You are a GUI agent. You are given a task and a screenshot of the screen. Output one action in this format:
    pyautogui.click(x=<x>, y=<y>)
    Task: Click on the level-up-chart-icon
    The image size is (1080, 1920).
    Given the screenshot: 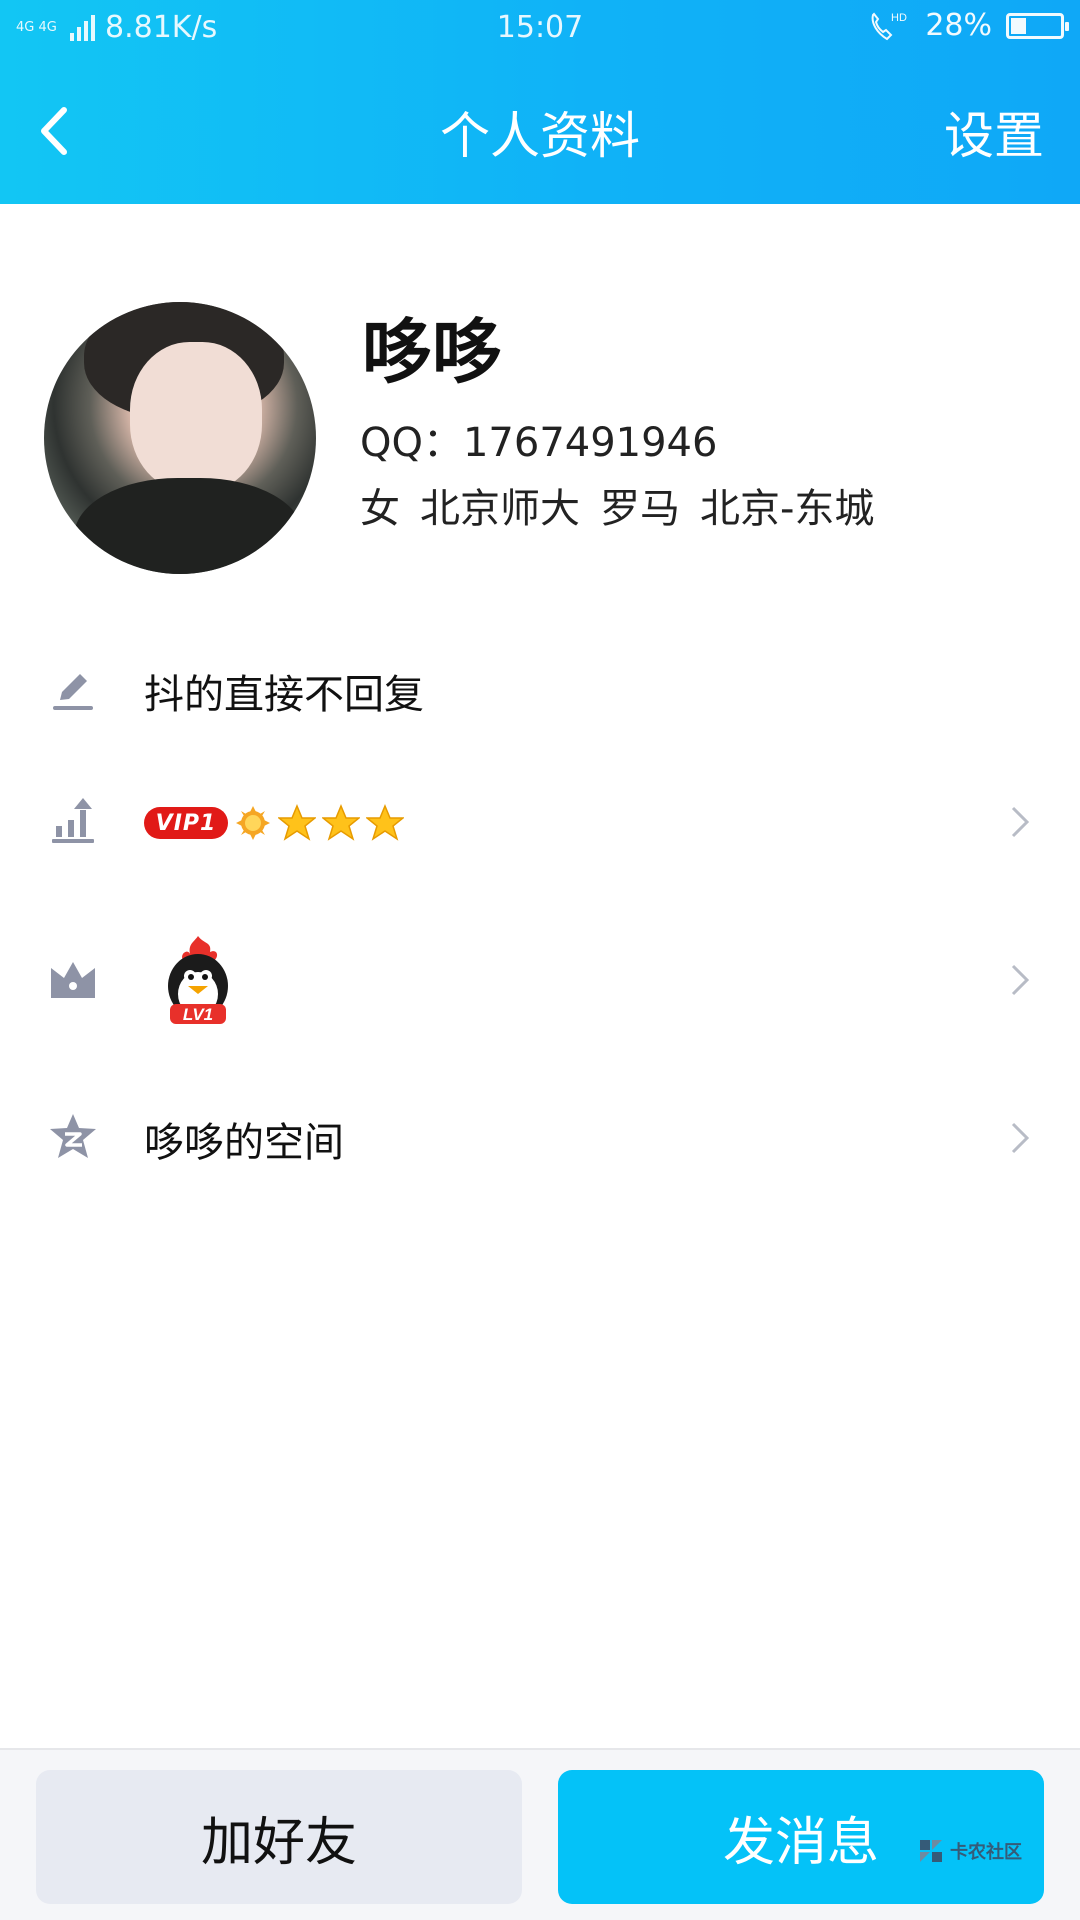 What is the action you would take?
    pyautogui.click(x=73, y=820)
    